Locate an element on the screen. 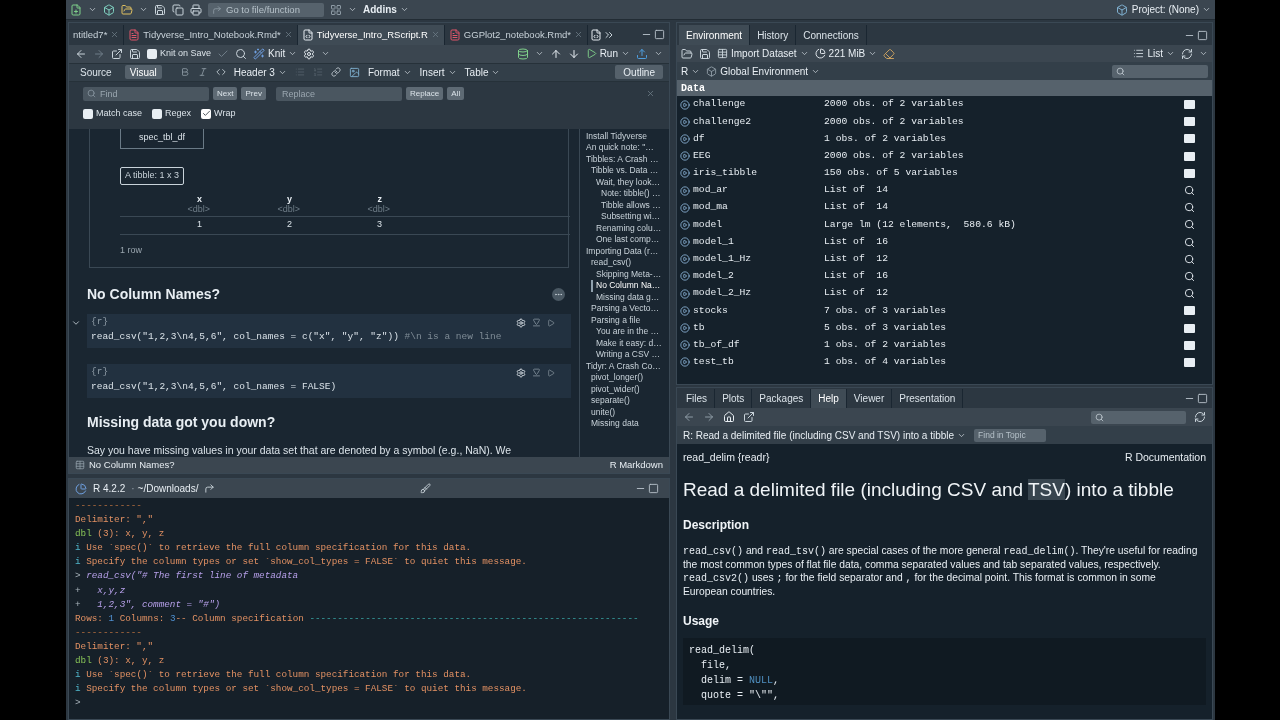 The height and width of the screenshot is (720, 1280). console-line: > read_csv("# The first line of metadata is located at coordinates (187, 576).